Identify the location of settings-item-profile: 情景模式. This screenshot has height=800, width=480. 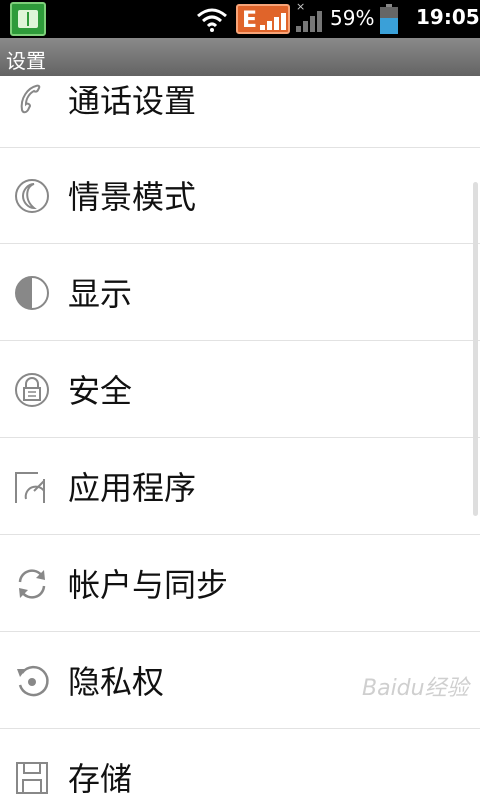
(240, 196).